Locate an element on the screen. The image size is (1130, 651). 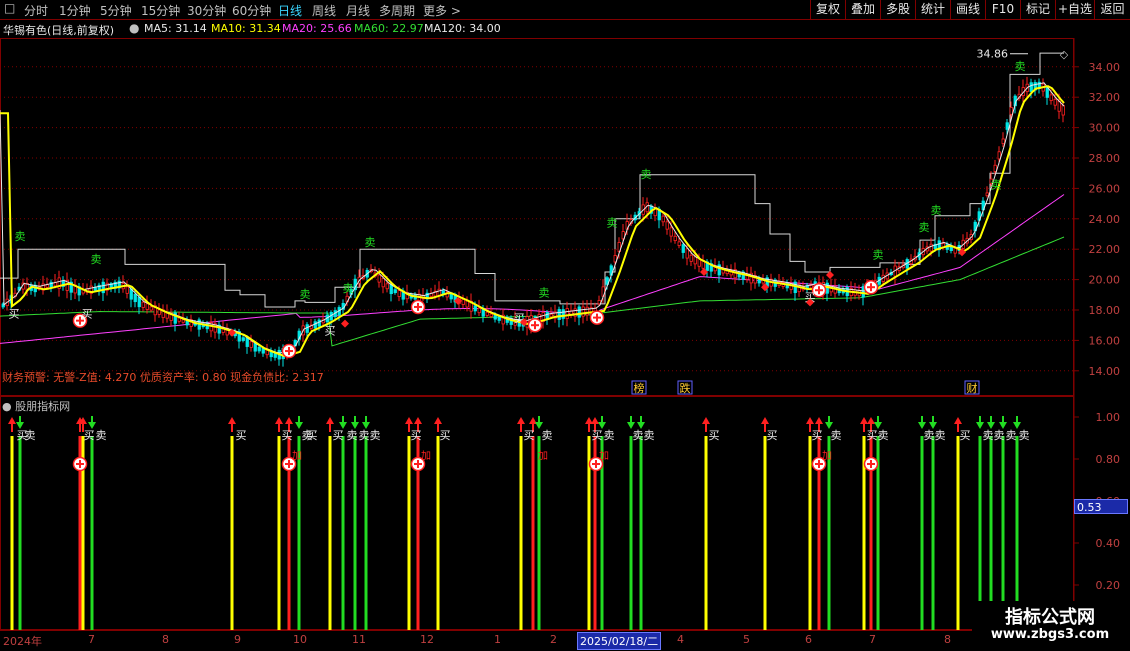
date-label: 5 is located at coordinates (746, 639).